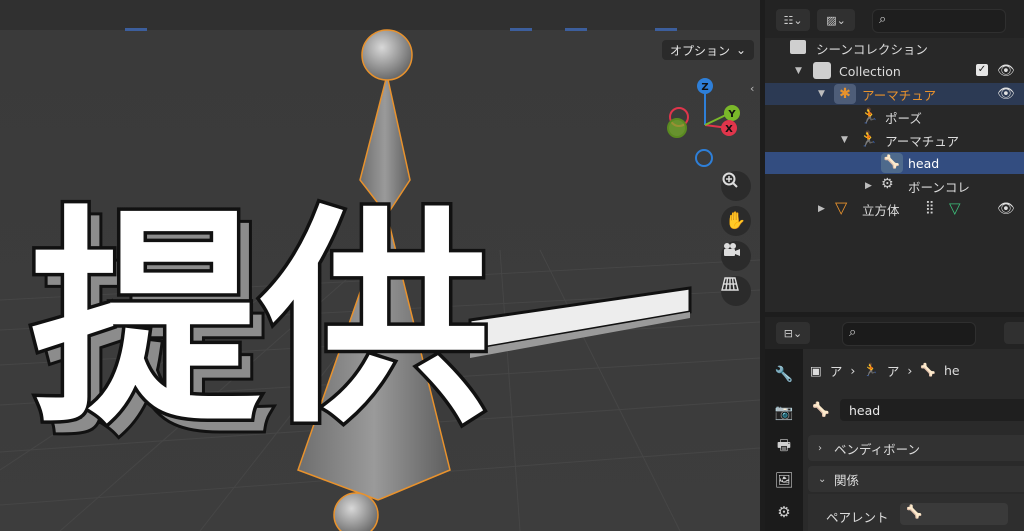  I want to click on outliner-row-head: 🦴 head, so click(894, 163).